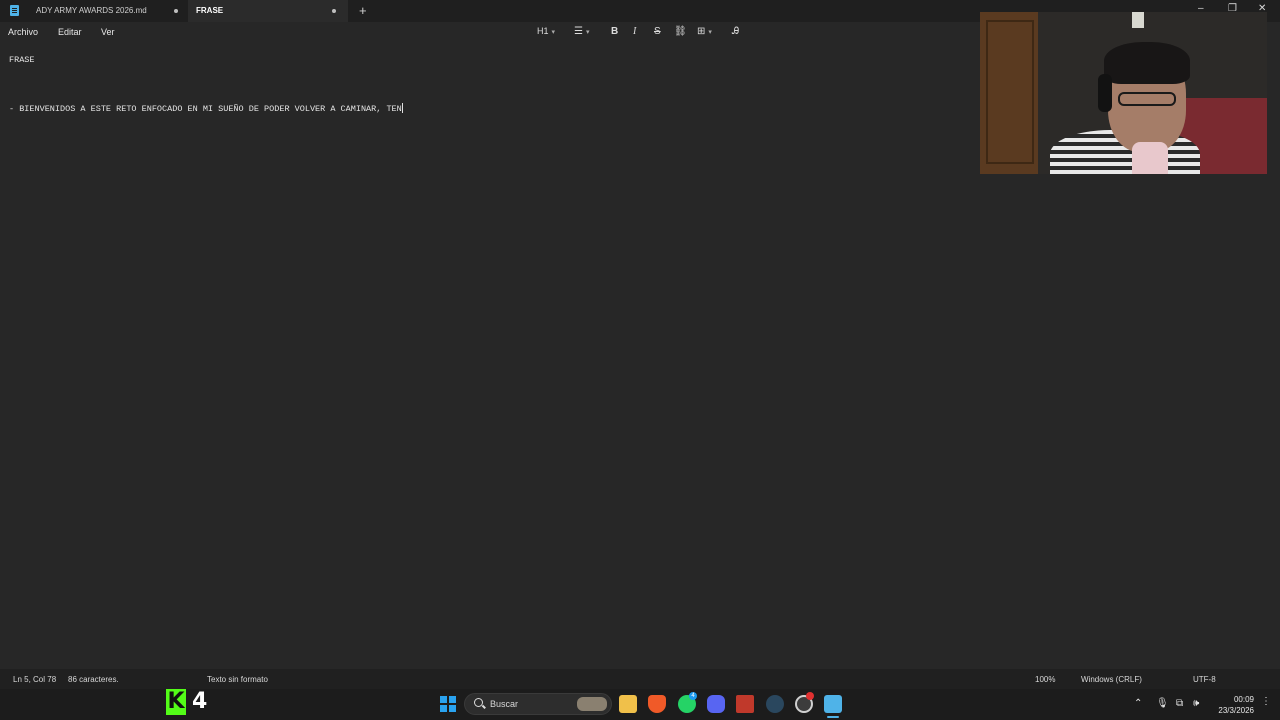 This screenshot has height=720, width=1280. What do you see at coordinates (680, 31) in the screenshot?
I see `link-icon: ⛓` at bounding box center [680, 31].